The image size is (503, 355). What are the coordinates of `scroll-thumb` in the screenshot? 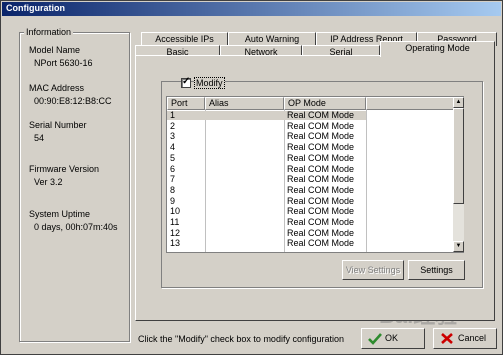 It's located at (458, 156).